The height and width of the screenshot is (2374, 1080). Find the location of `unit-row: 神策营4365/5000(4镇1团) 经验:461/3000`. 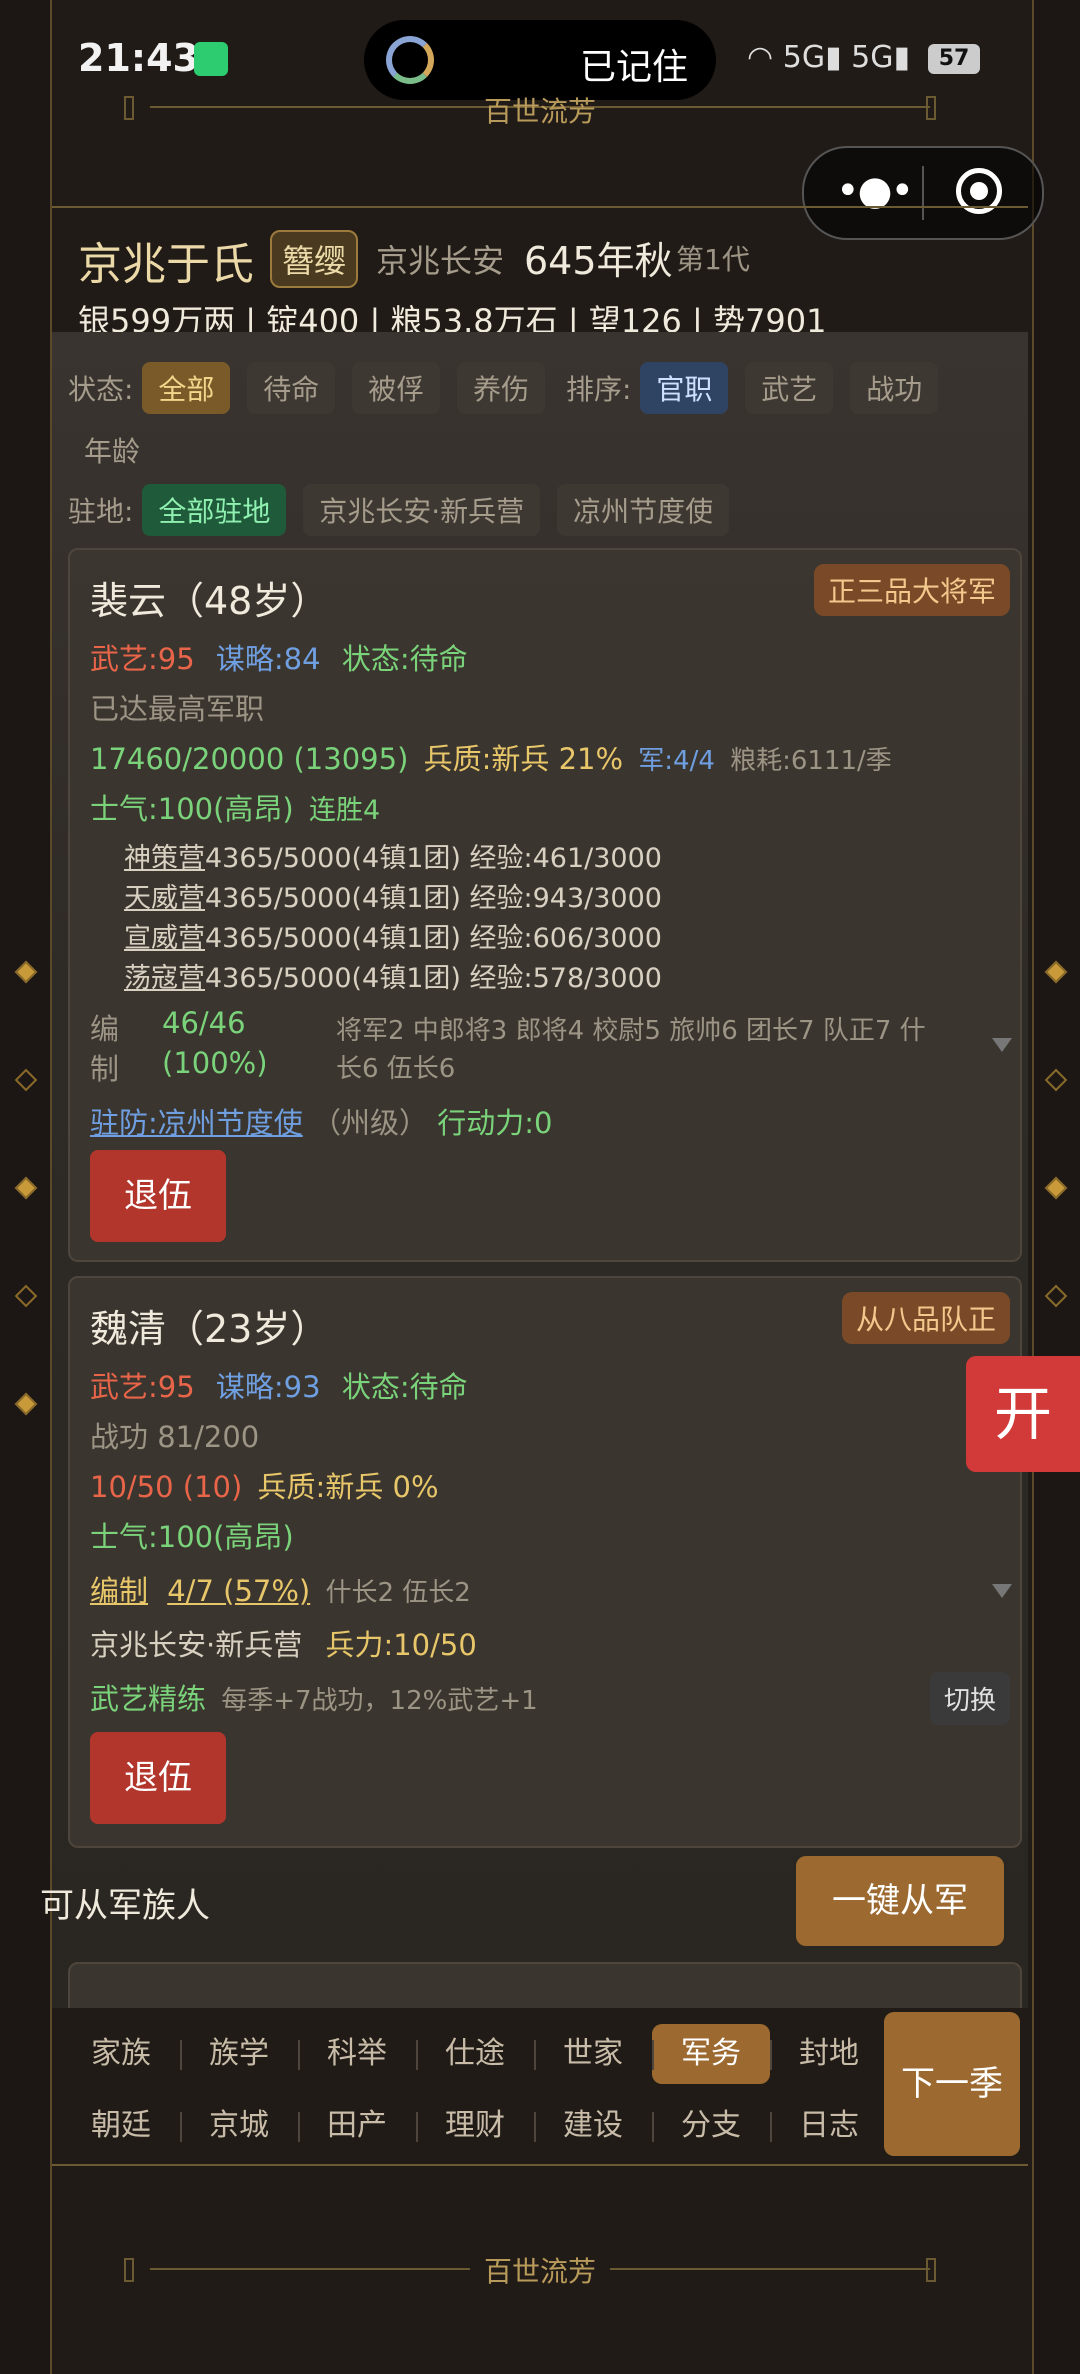

unit-row: 神策营4365/5000(4镇1团) 经验:461/3000 is located at coordinates (393, 855).